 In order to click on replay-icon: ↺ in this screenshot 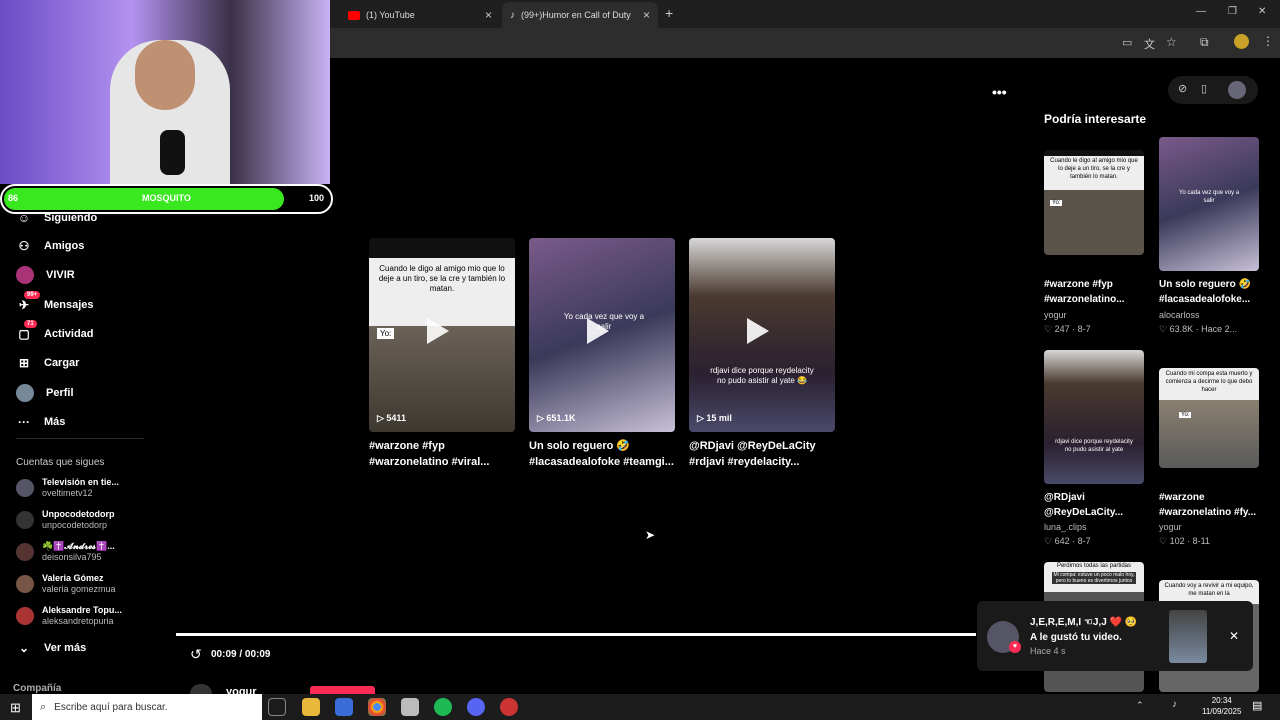, I will do `click(196, 654)`.